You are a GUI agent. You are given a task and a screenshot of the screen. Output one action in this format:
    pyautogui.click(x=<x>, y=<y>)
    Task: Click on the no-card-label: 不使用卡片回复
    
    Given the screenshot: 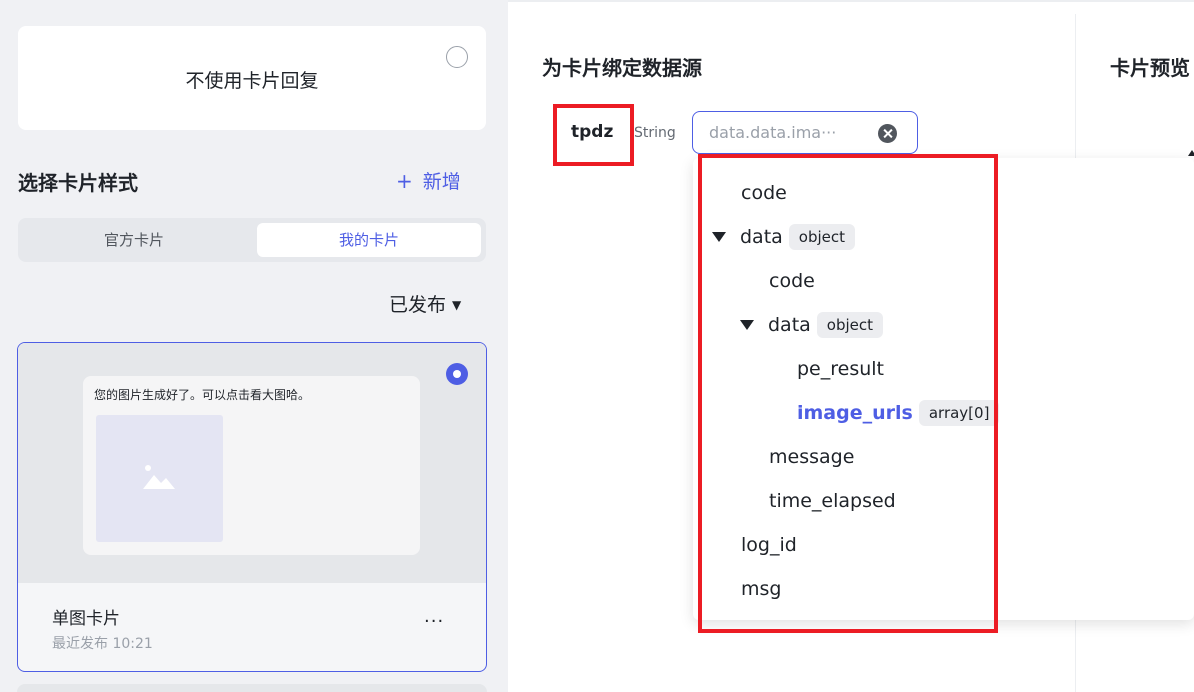 What is the action you would take?
    pyautogui.click(x=252, y=81)
    